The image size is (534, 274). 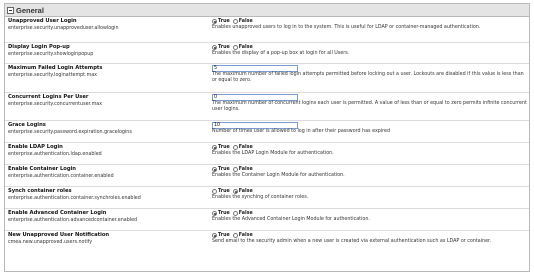 What do you see at coordinates (48, 97) in the screenshot?
I see `setting-label: Concurrent Logins Per User` at bounding box center [48, 97].